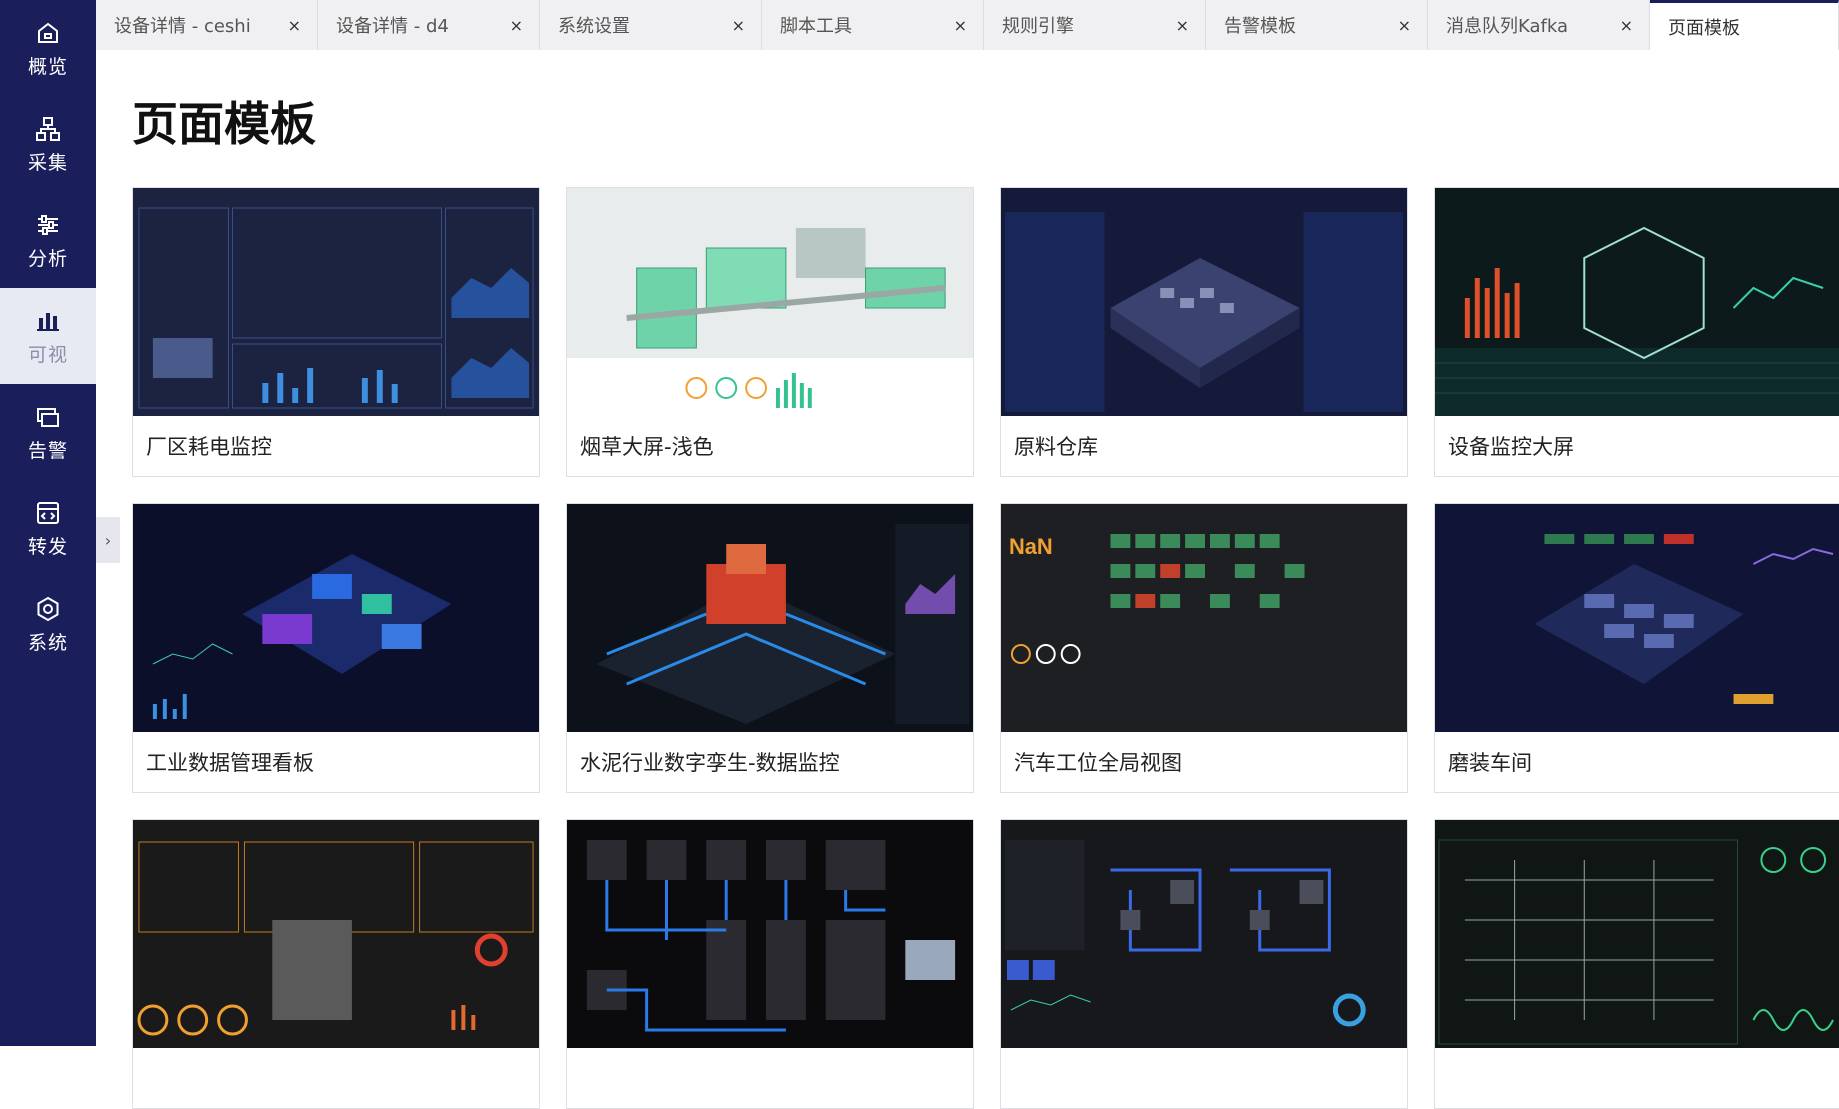 The height and width of the screenshot is (1109, 1839). I want to click on template-card: 设备监控大屏, so click(1636, 332).